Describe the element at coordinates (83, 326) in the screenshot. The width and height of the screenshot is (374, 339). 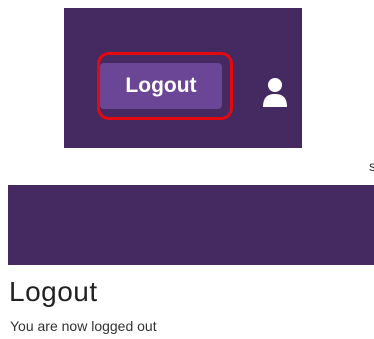
I see `logout-message: You are now logged out` at that location.